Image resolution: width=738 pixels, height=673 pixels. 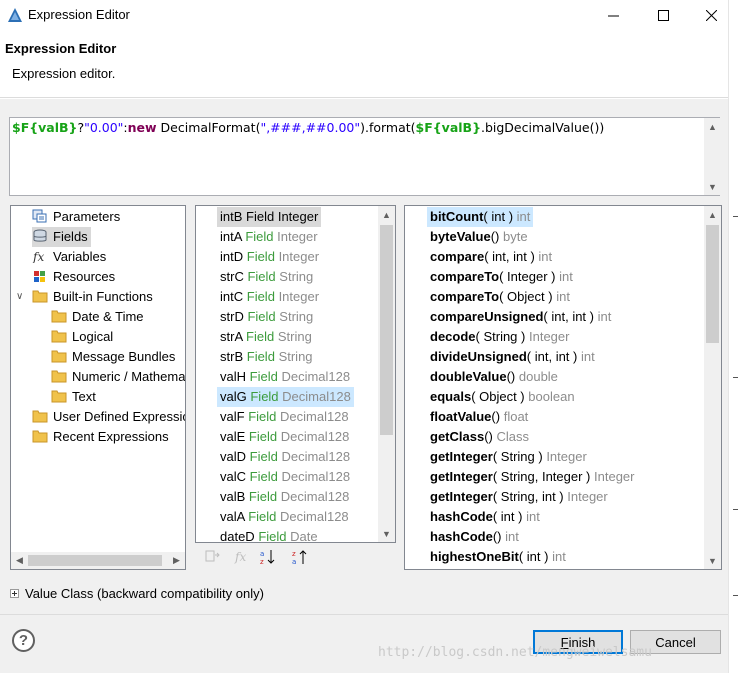 I want to click on function-list-item: bitCount( int ) int, so click(x=480, y=217).